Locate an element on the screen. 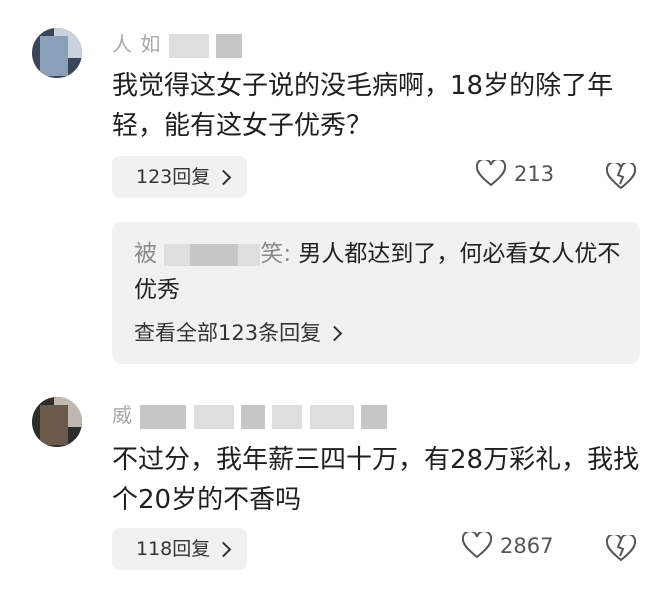 This screenshot has width=660, height=590. sub-reply-author: 被 笑: is located at coordinates (212, 254).